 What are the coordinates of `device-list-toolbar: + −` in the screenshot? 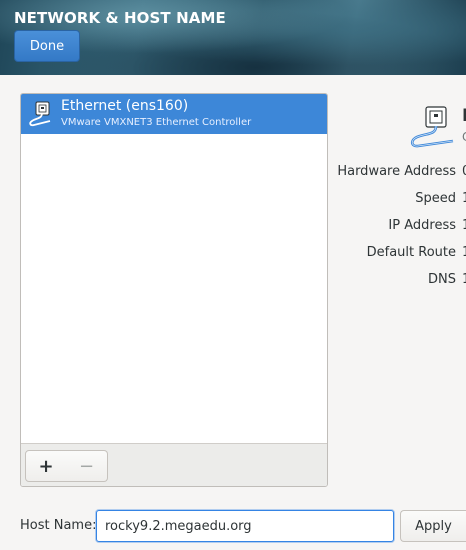 It's located at (174, 464).